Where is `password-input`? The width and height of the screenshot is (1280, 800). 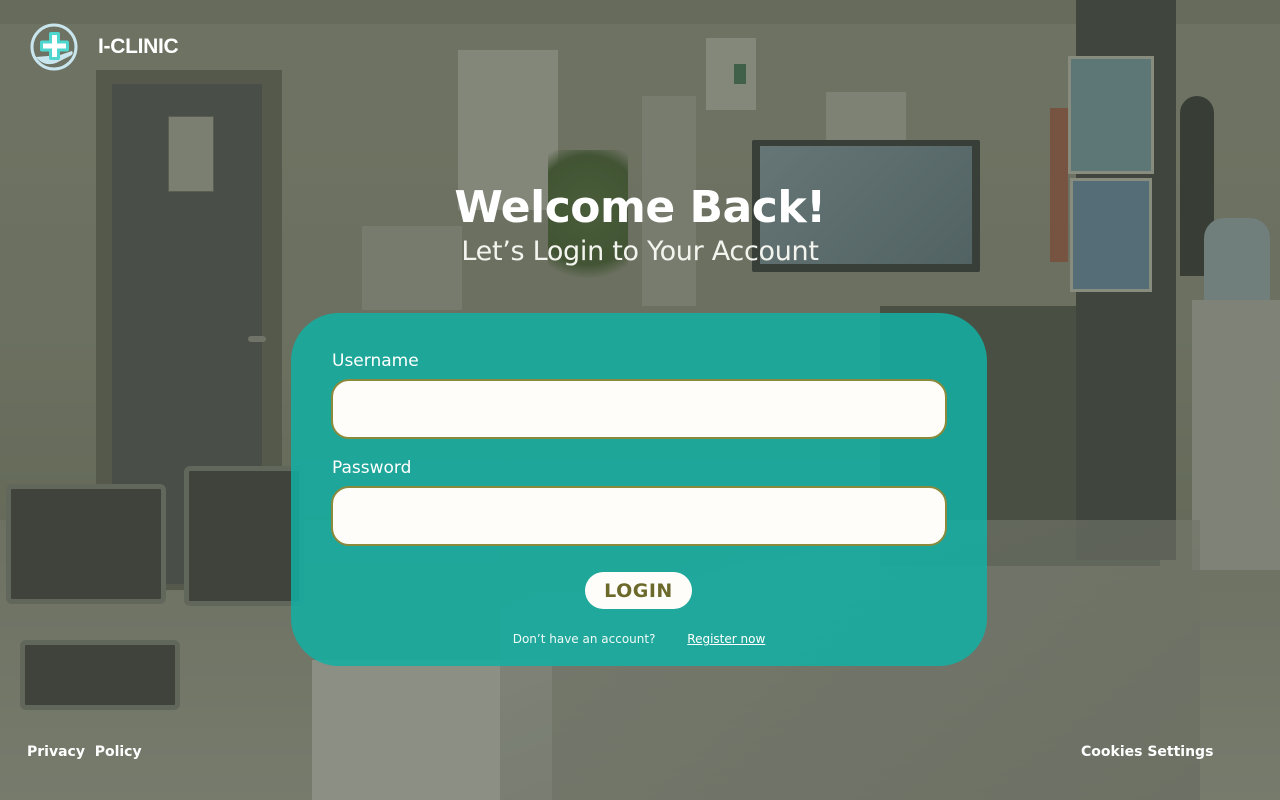
password-input is located at coordinates (639, 516).